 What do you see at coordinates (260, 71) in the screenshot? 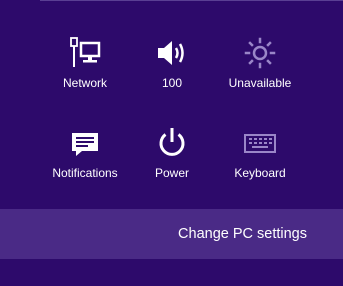
I see `brightness-tile: Unavailable` at bounding box center [260, 71].